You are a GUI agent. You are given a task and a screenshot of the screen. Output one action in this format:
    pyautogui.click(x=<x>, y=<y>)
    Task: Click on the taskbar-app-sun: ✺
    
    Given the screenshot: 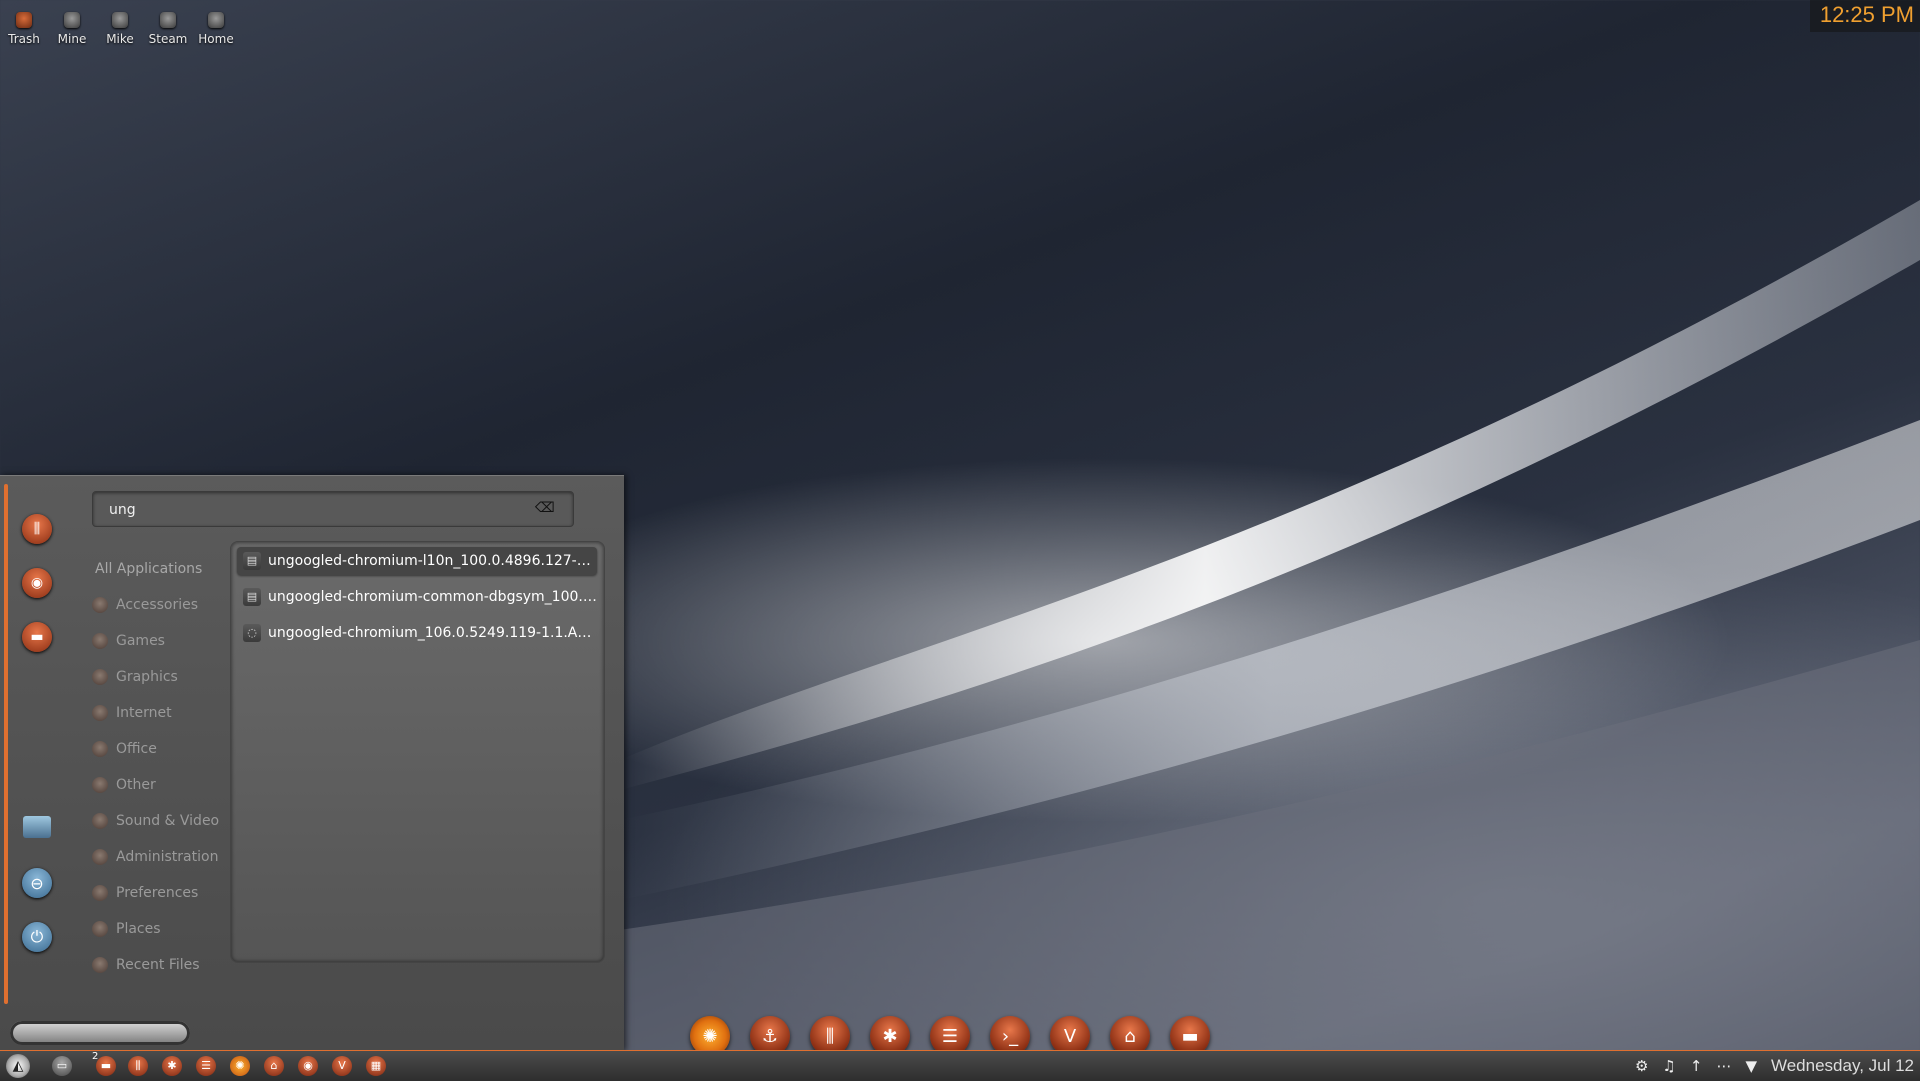 What is the action you would take?
    pyautogui.click(x=240, y=1066)
    